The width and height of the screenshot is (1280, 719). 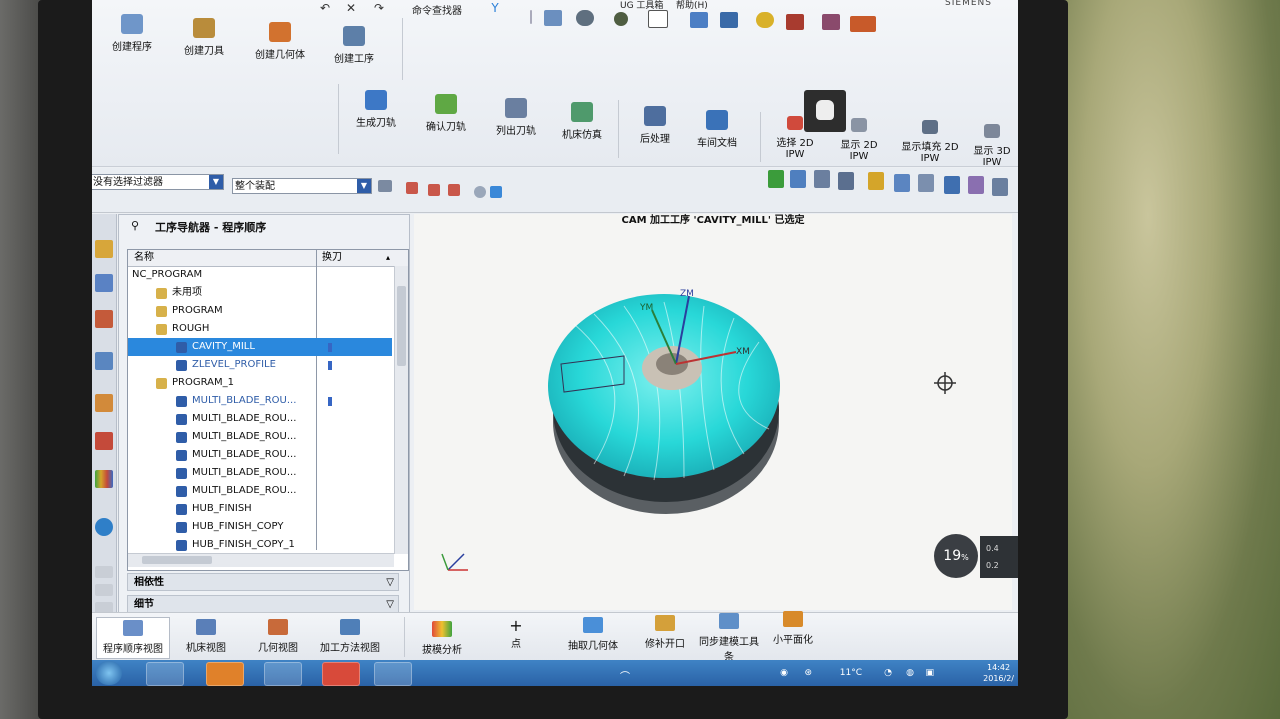 What do you see at coordinates (390, 583) in the screenshot?
I see `chevron-down-icon: ▽` at bounding box center [390, 583].